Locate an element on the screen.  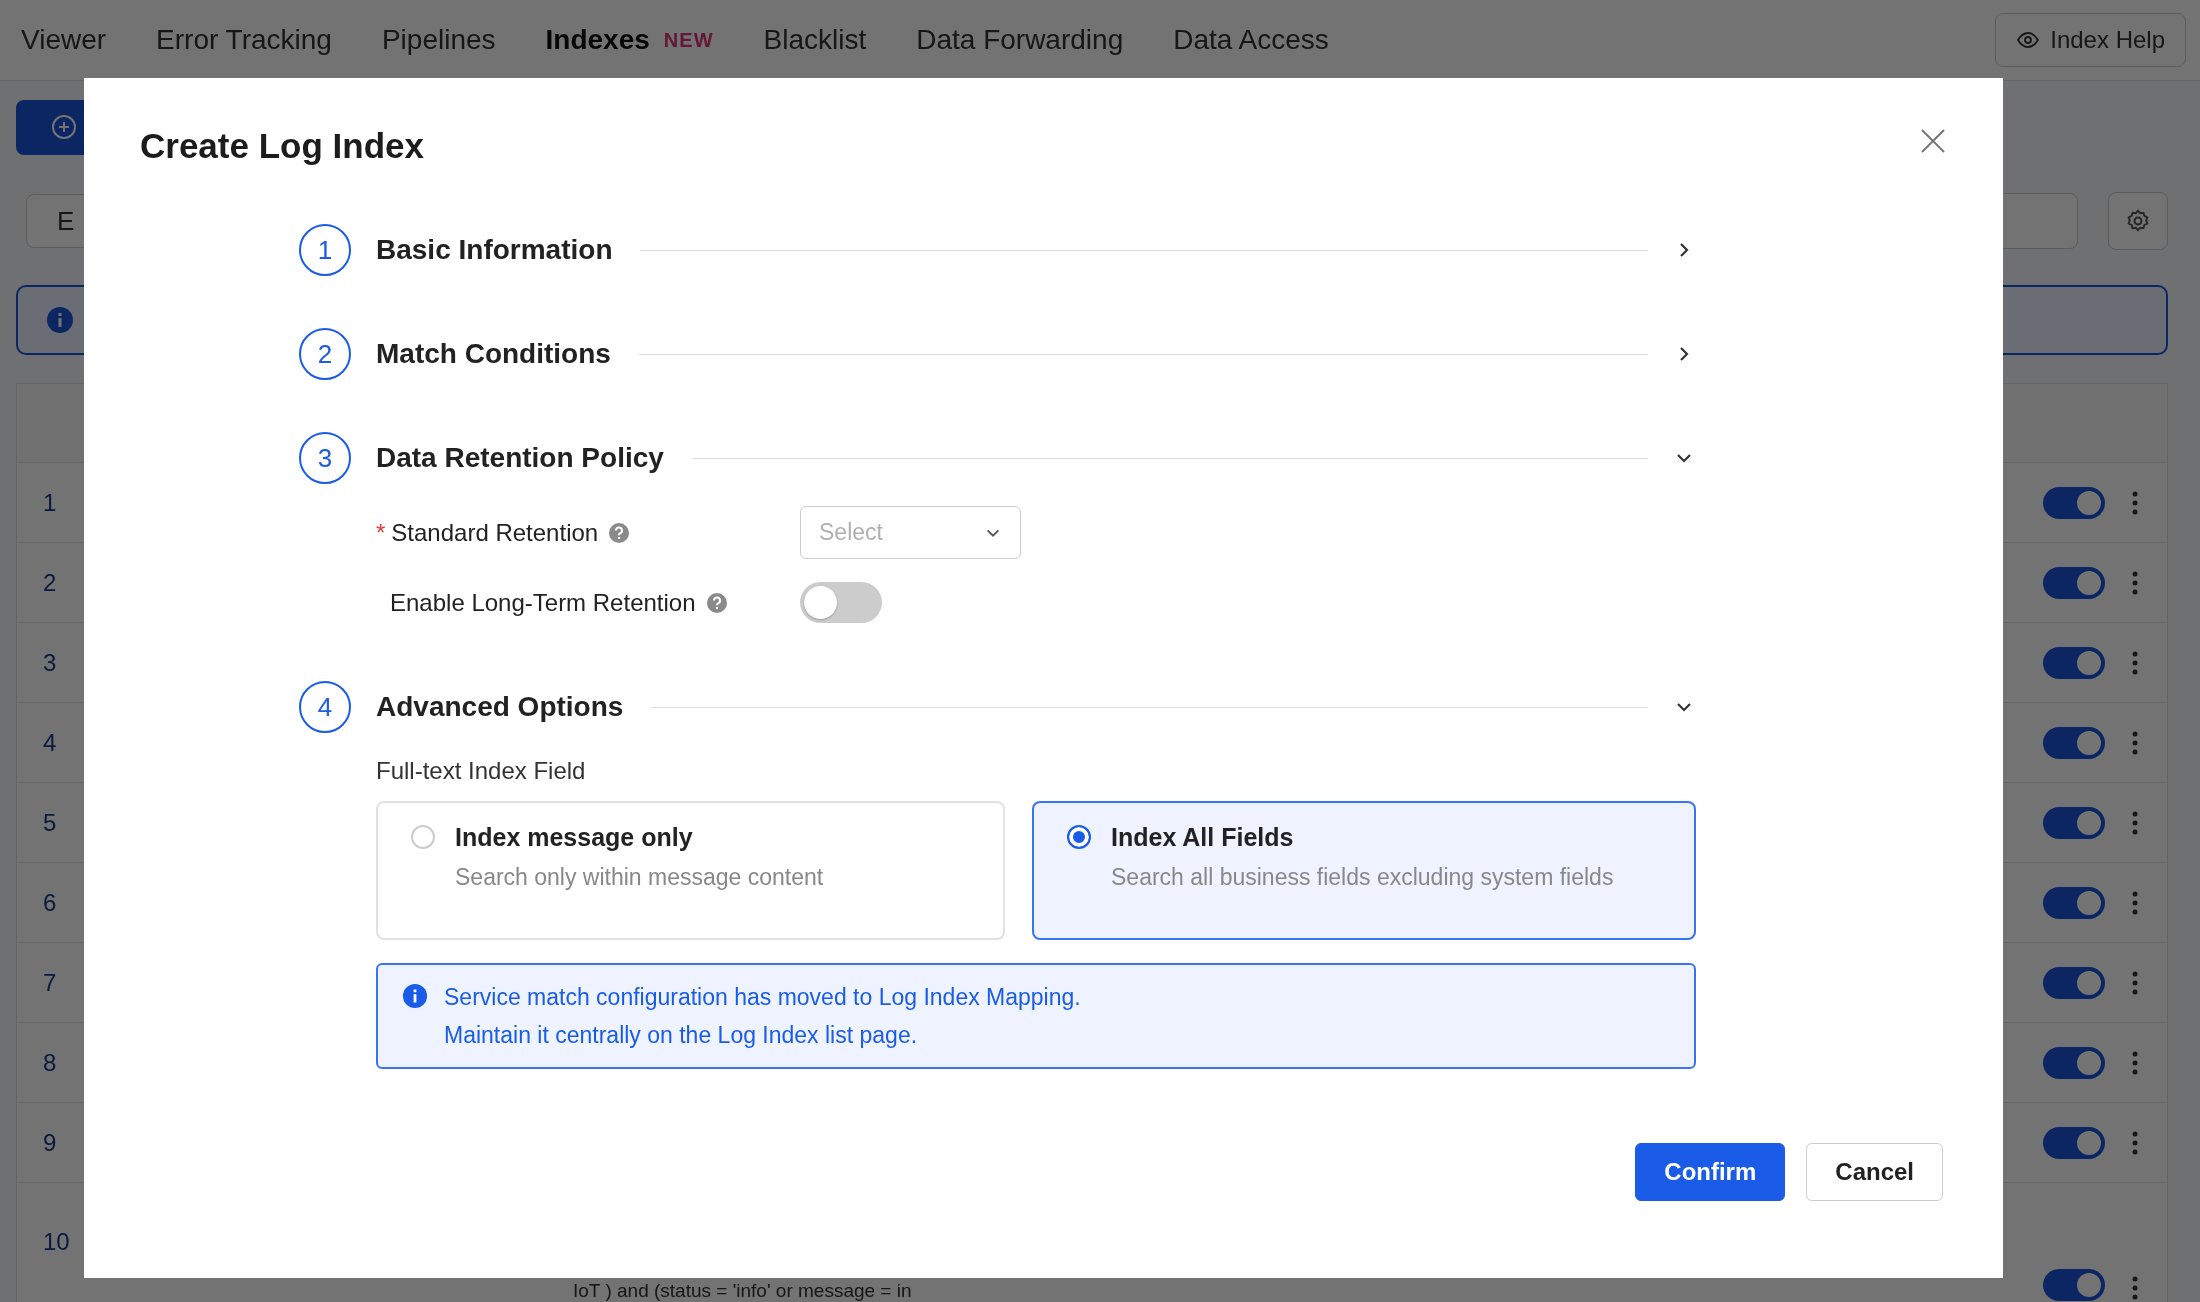
step-title: Match Conditions is located at coordinates (493, 354).